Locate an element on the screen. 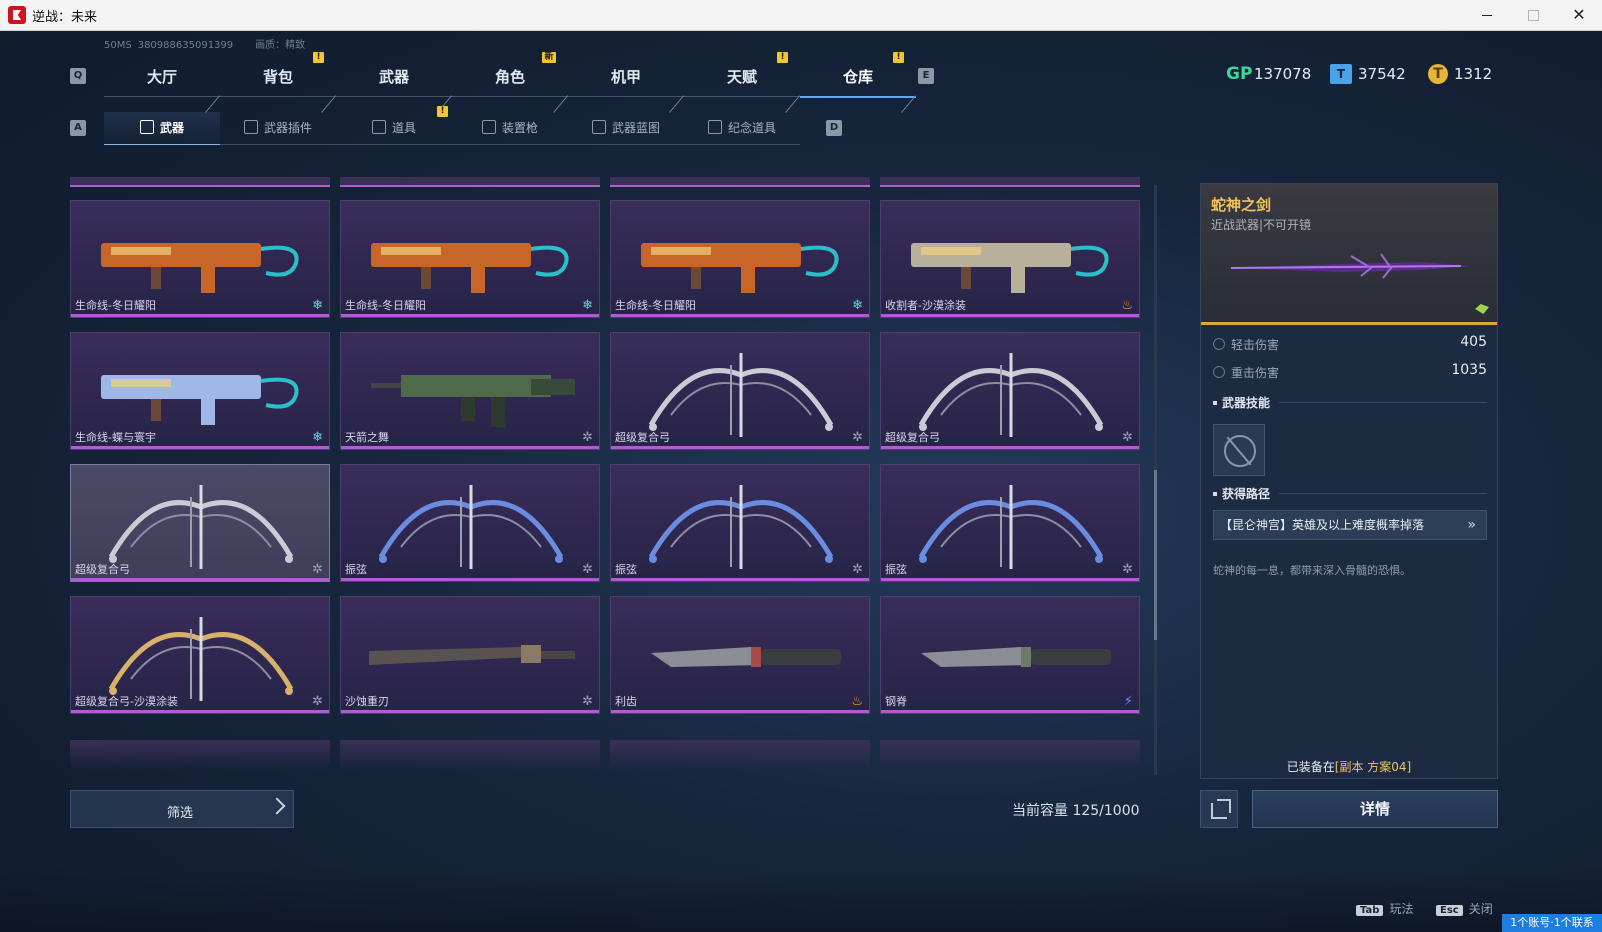 This screenshot has height=932, width=1602. main-tab-label: 角色 is located at coordinates (509, 77).